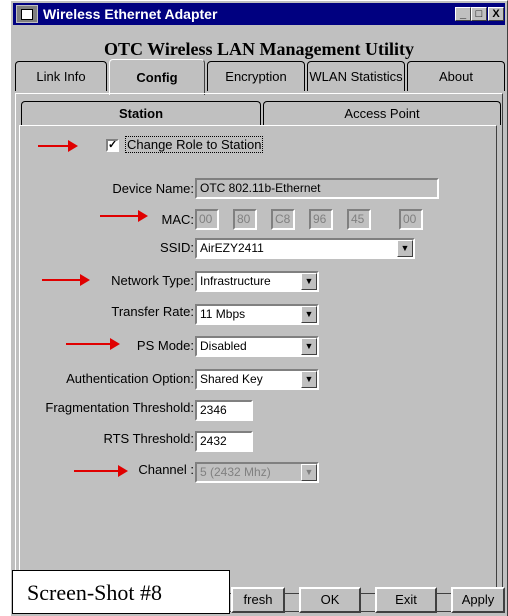  I want to click on refresh-button: fresh, so click(258, 600).